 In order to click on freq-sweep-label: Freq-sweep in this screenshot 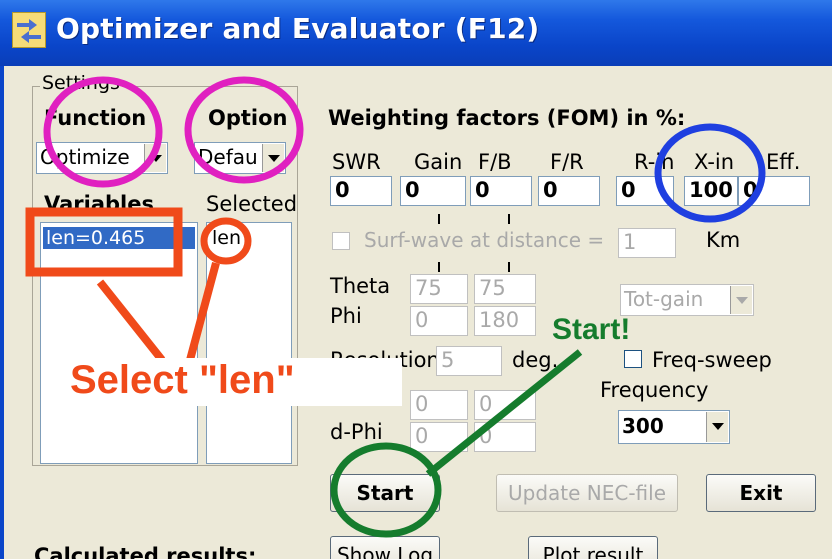, I will do `click(712, 360)`.